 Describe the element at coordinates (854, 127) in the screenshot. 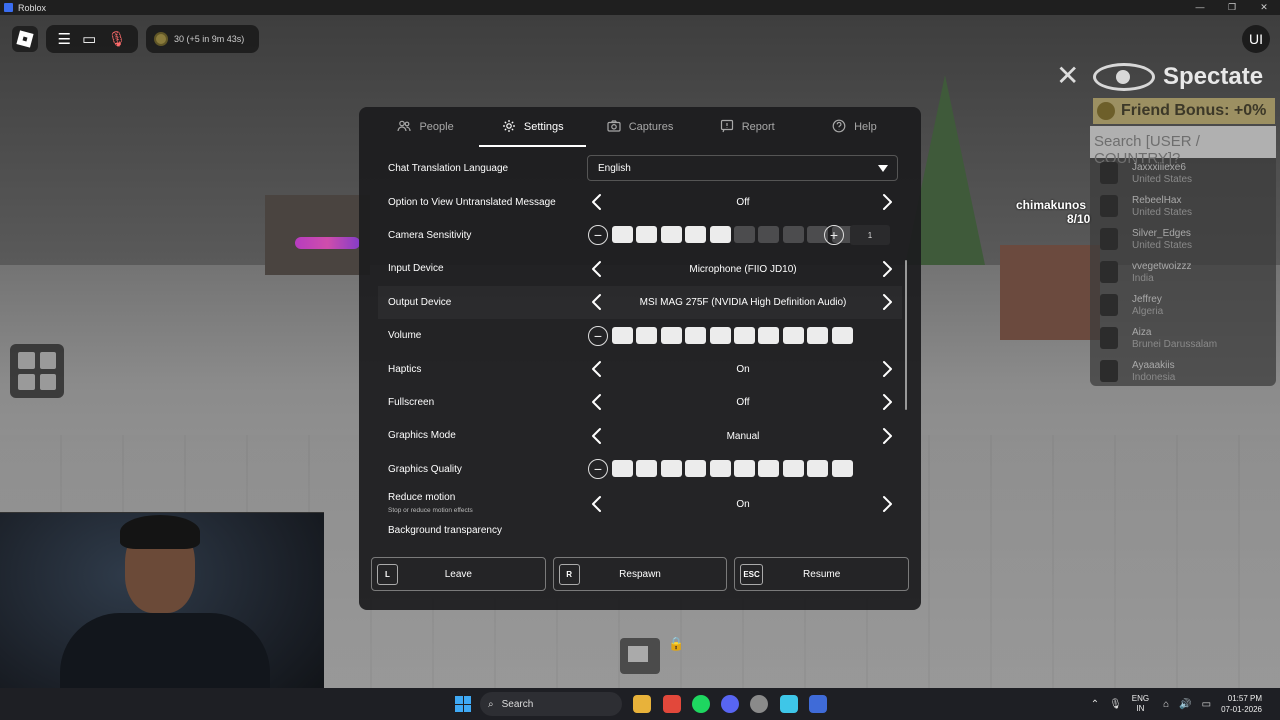

I see `tab-help: Help` at that location.